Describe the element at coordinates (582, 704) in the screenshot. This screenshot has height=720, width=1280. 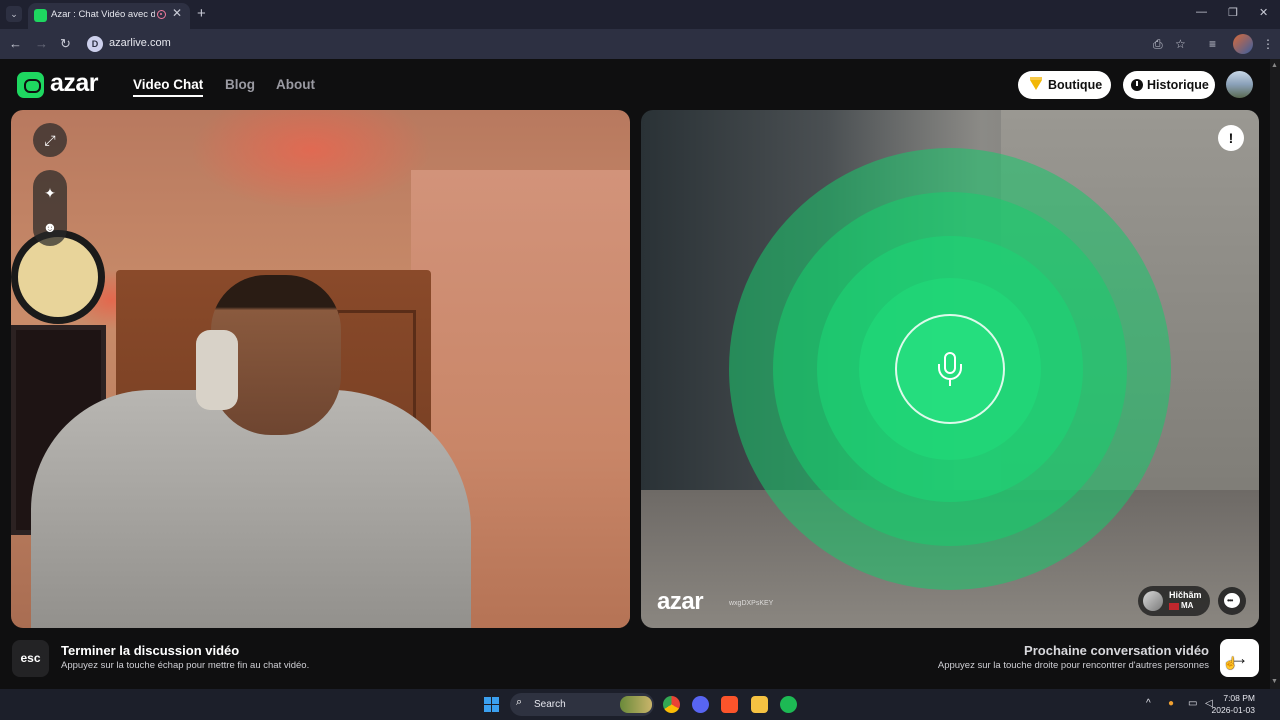
I see `taskbar-search: ⌕ Search` at that location.